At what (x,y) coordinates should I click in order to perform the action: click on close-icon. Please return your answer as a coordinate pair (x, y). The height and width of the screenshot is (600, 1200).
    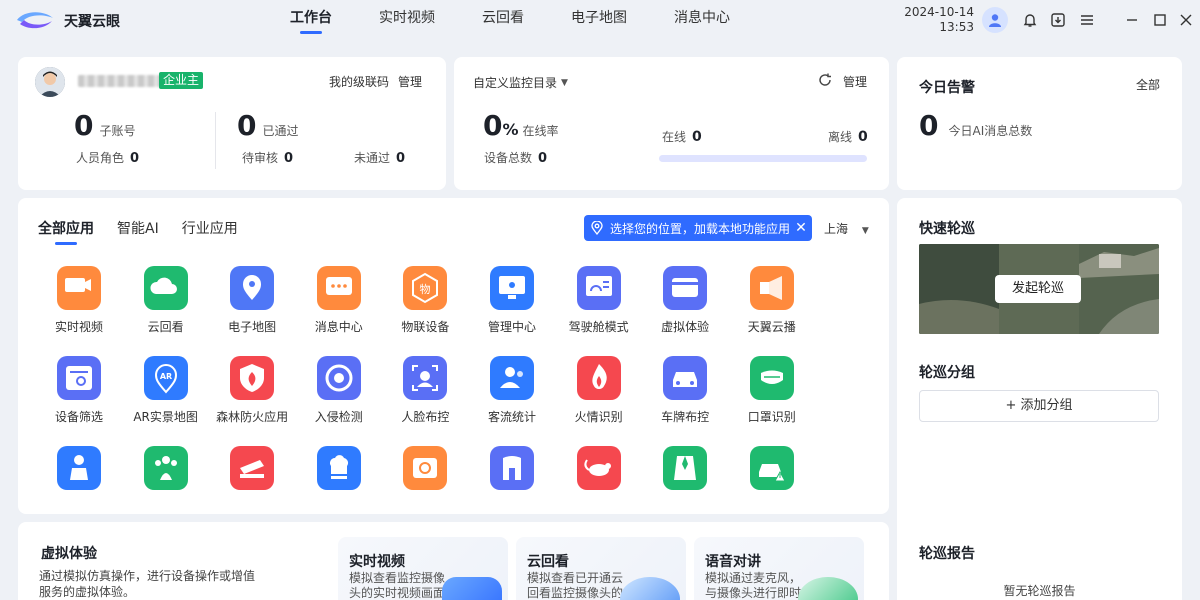
    Looking at the image, I should click on (1186, 20).